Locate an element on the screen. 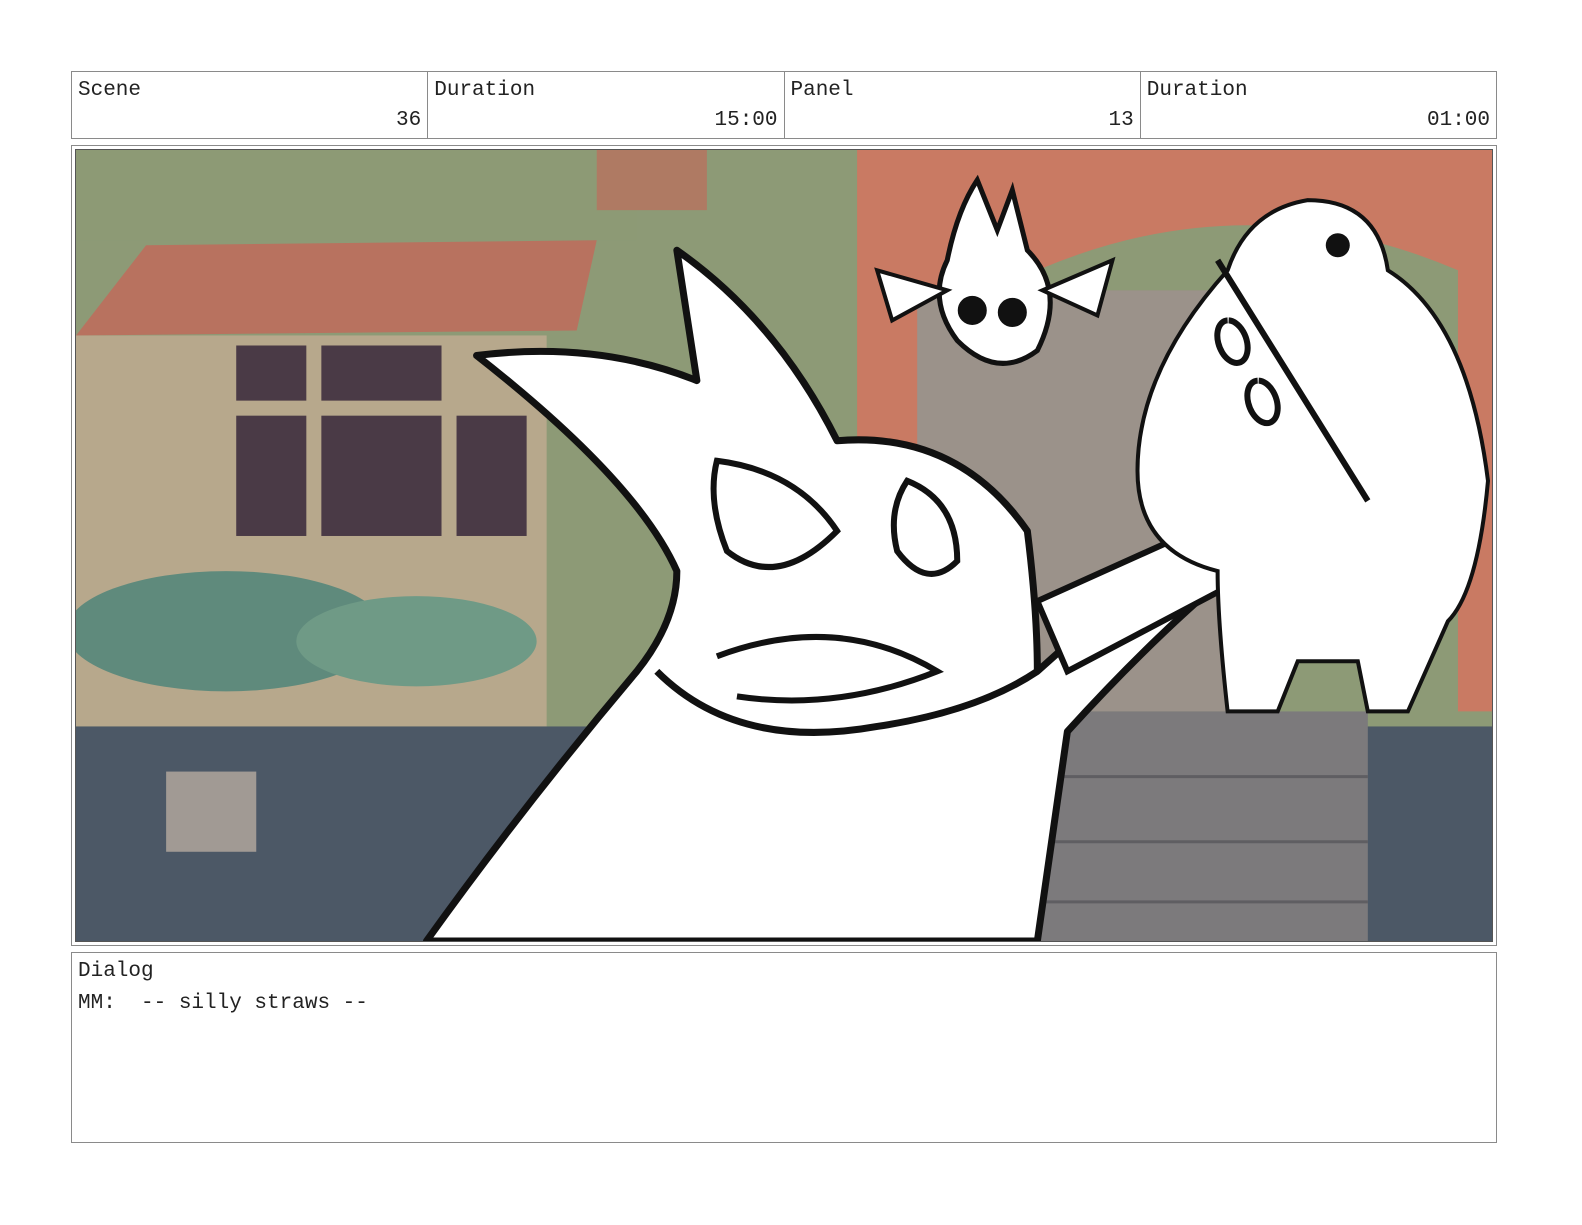  panel-duration-label: Duration is located at coordinates (1197, 90).